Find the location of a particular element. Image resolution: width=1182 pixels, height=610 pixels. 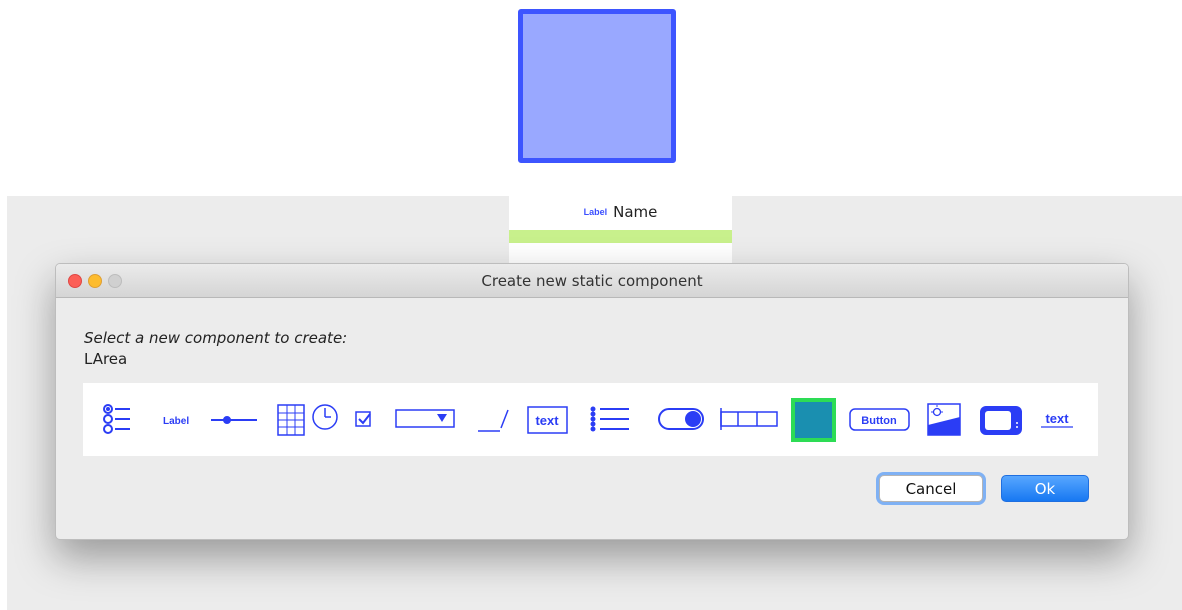

form-preview: Label Name is located at coordinates (620, 231).